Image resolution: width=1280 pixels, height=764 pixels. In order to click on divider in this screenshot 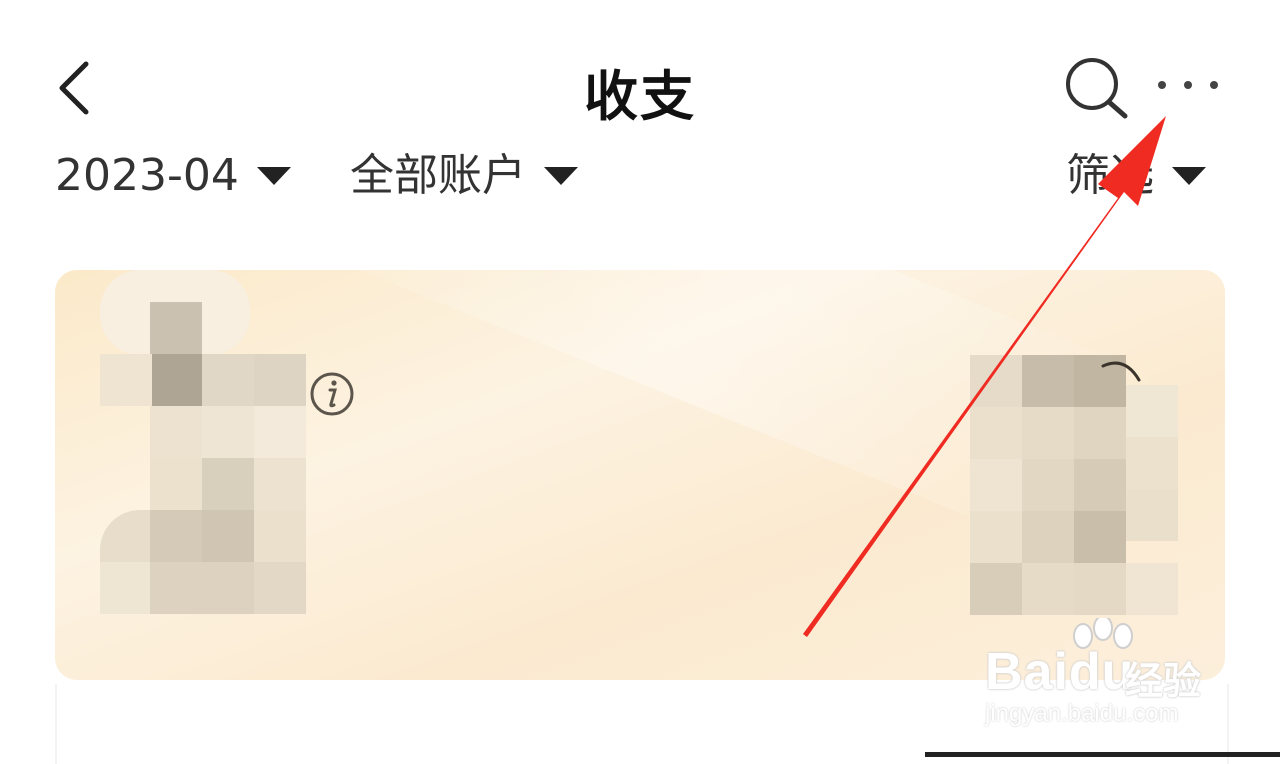, I will do `click(1102, 754)`.